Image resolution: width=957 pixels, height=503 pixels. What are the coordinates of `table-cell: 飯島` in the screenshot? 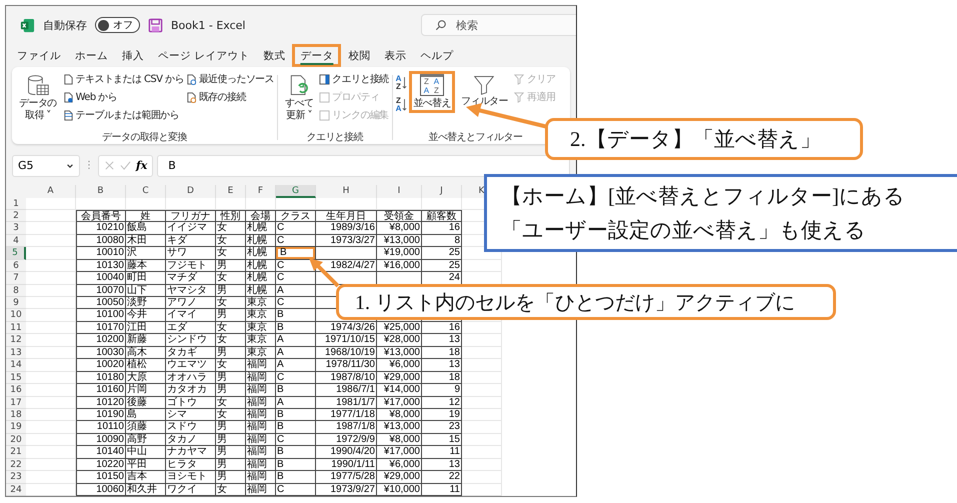 It's located at (146, 228).